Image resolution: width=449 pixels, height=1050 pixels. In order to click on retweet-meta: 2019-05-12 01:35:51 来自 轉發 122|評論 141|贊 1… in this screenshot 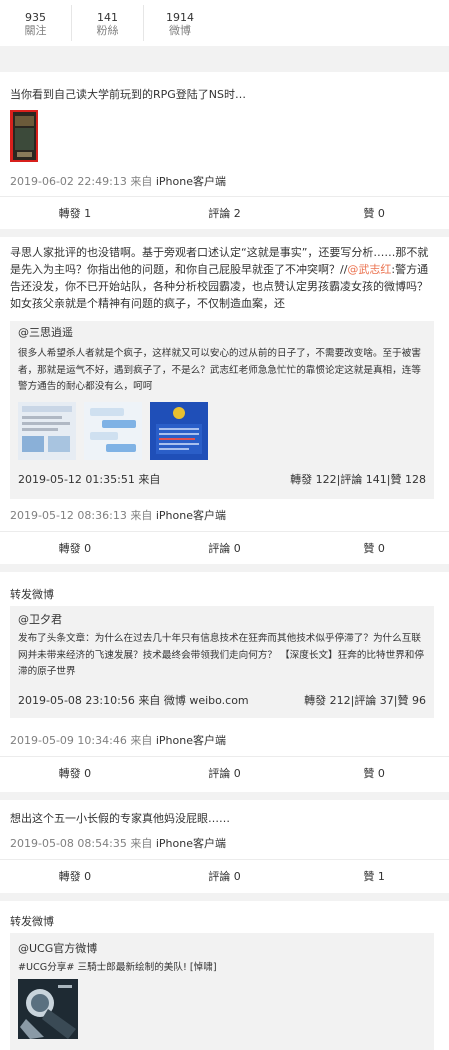, I will do `click(222, 480)`.